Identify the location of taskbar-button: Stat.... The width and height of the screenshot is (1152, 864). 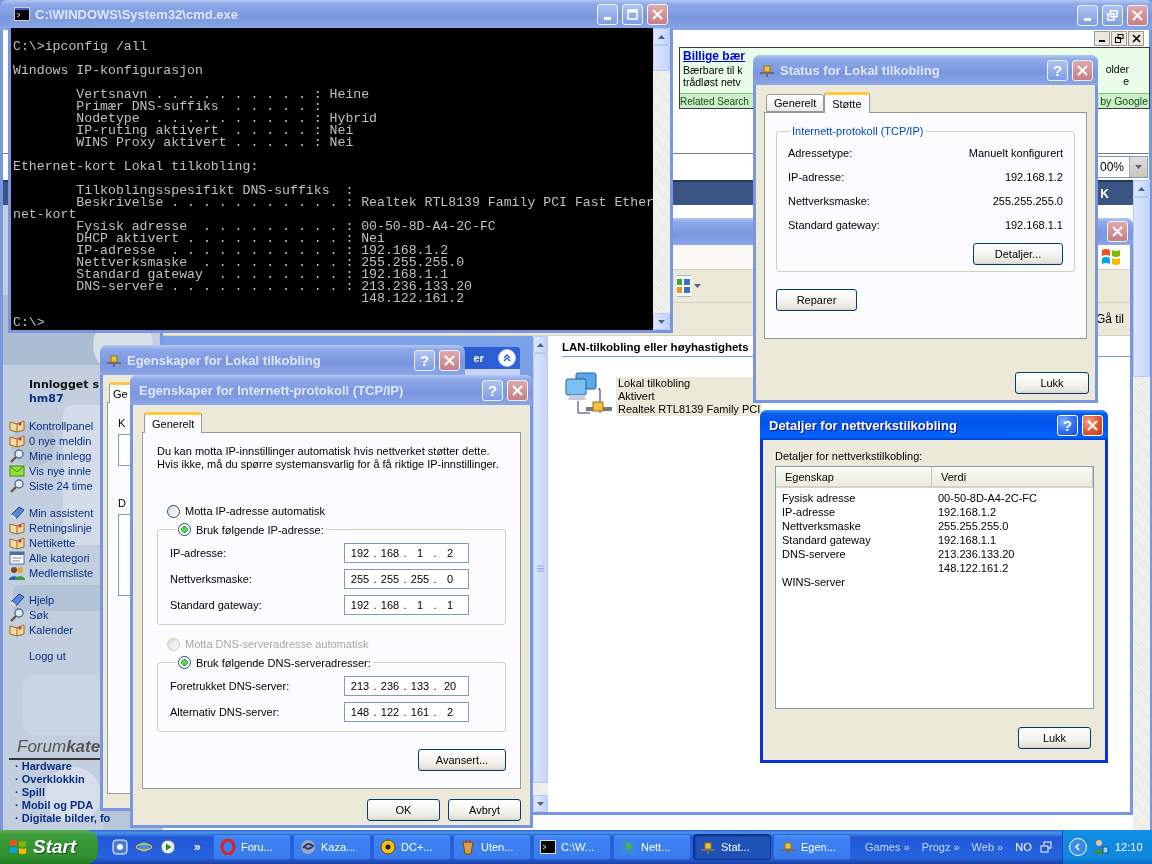
(732, 847).